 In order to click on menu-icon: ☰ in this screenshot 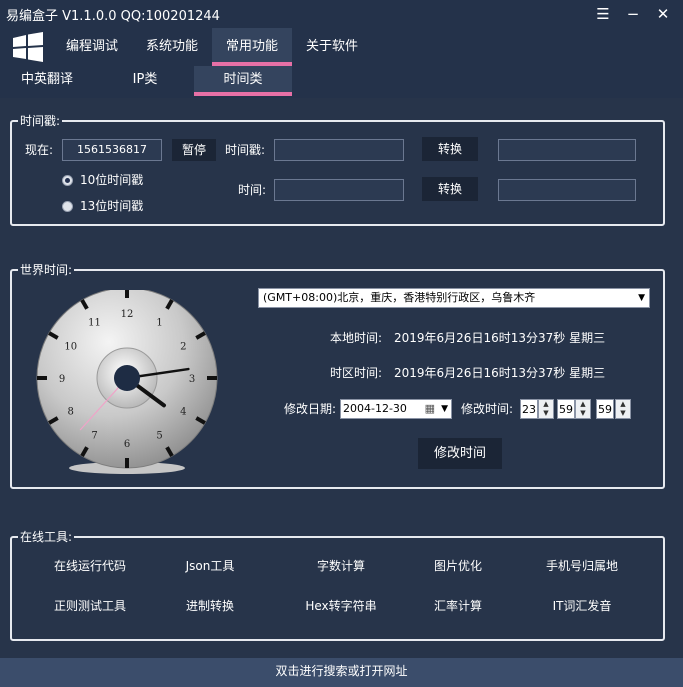, I will do `click(603, 14)`.